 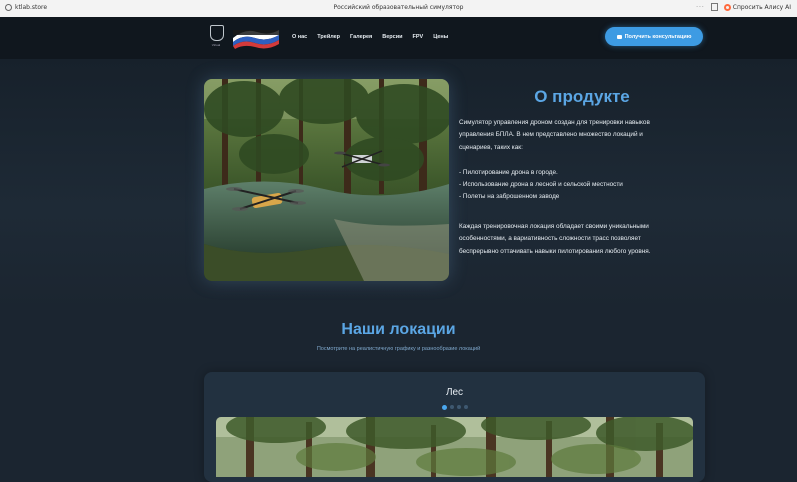 I want to click on location-carousel: Лес, so click(x=454, y=427).